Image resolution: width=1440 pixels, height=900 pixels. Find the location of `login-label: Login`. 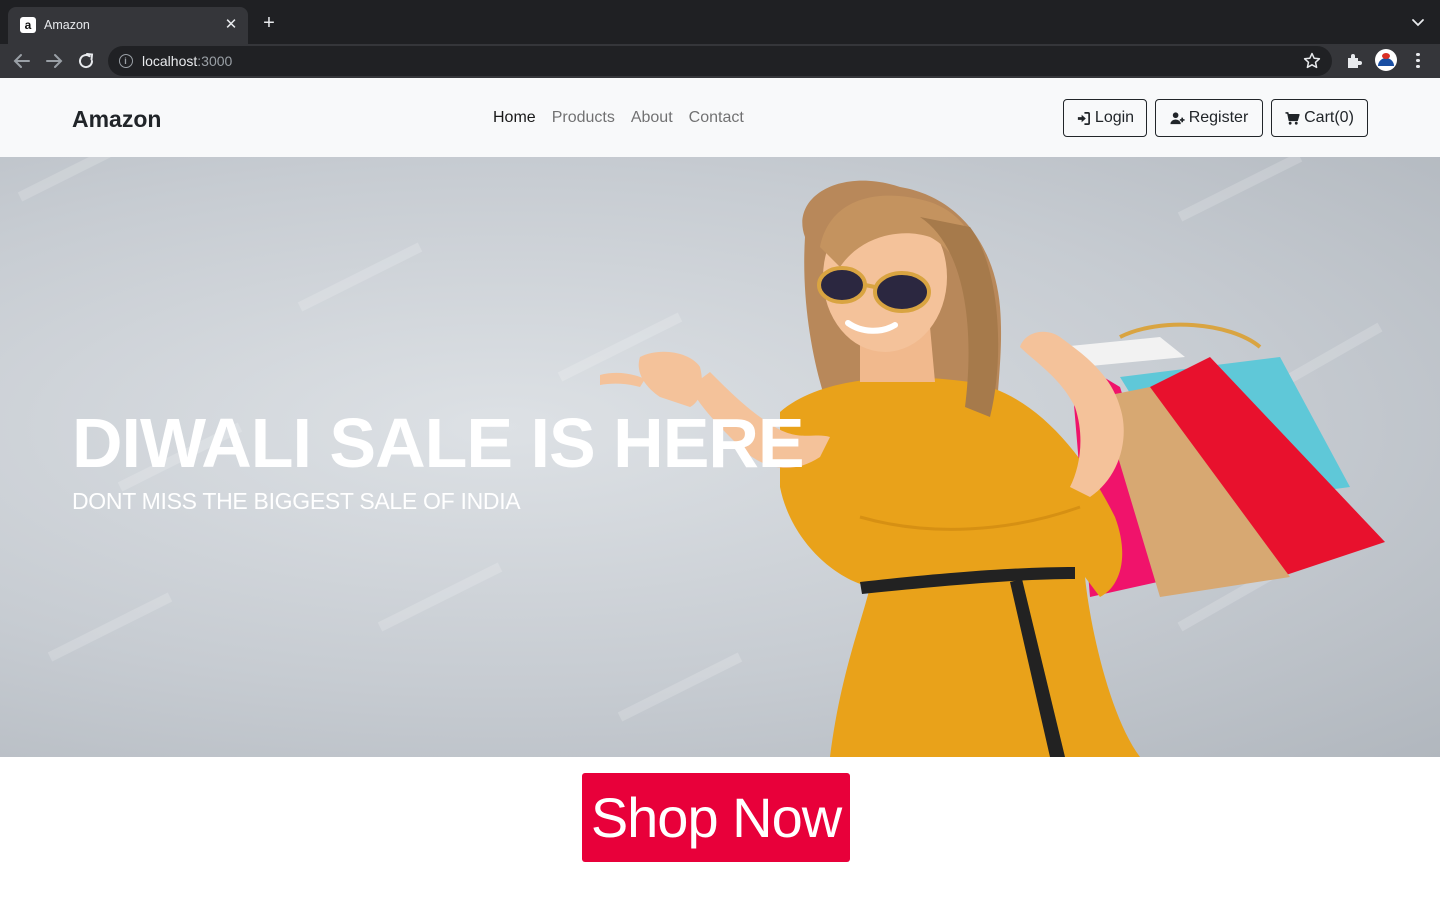

login-label: Login is located at coordinates (1114, 117).